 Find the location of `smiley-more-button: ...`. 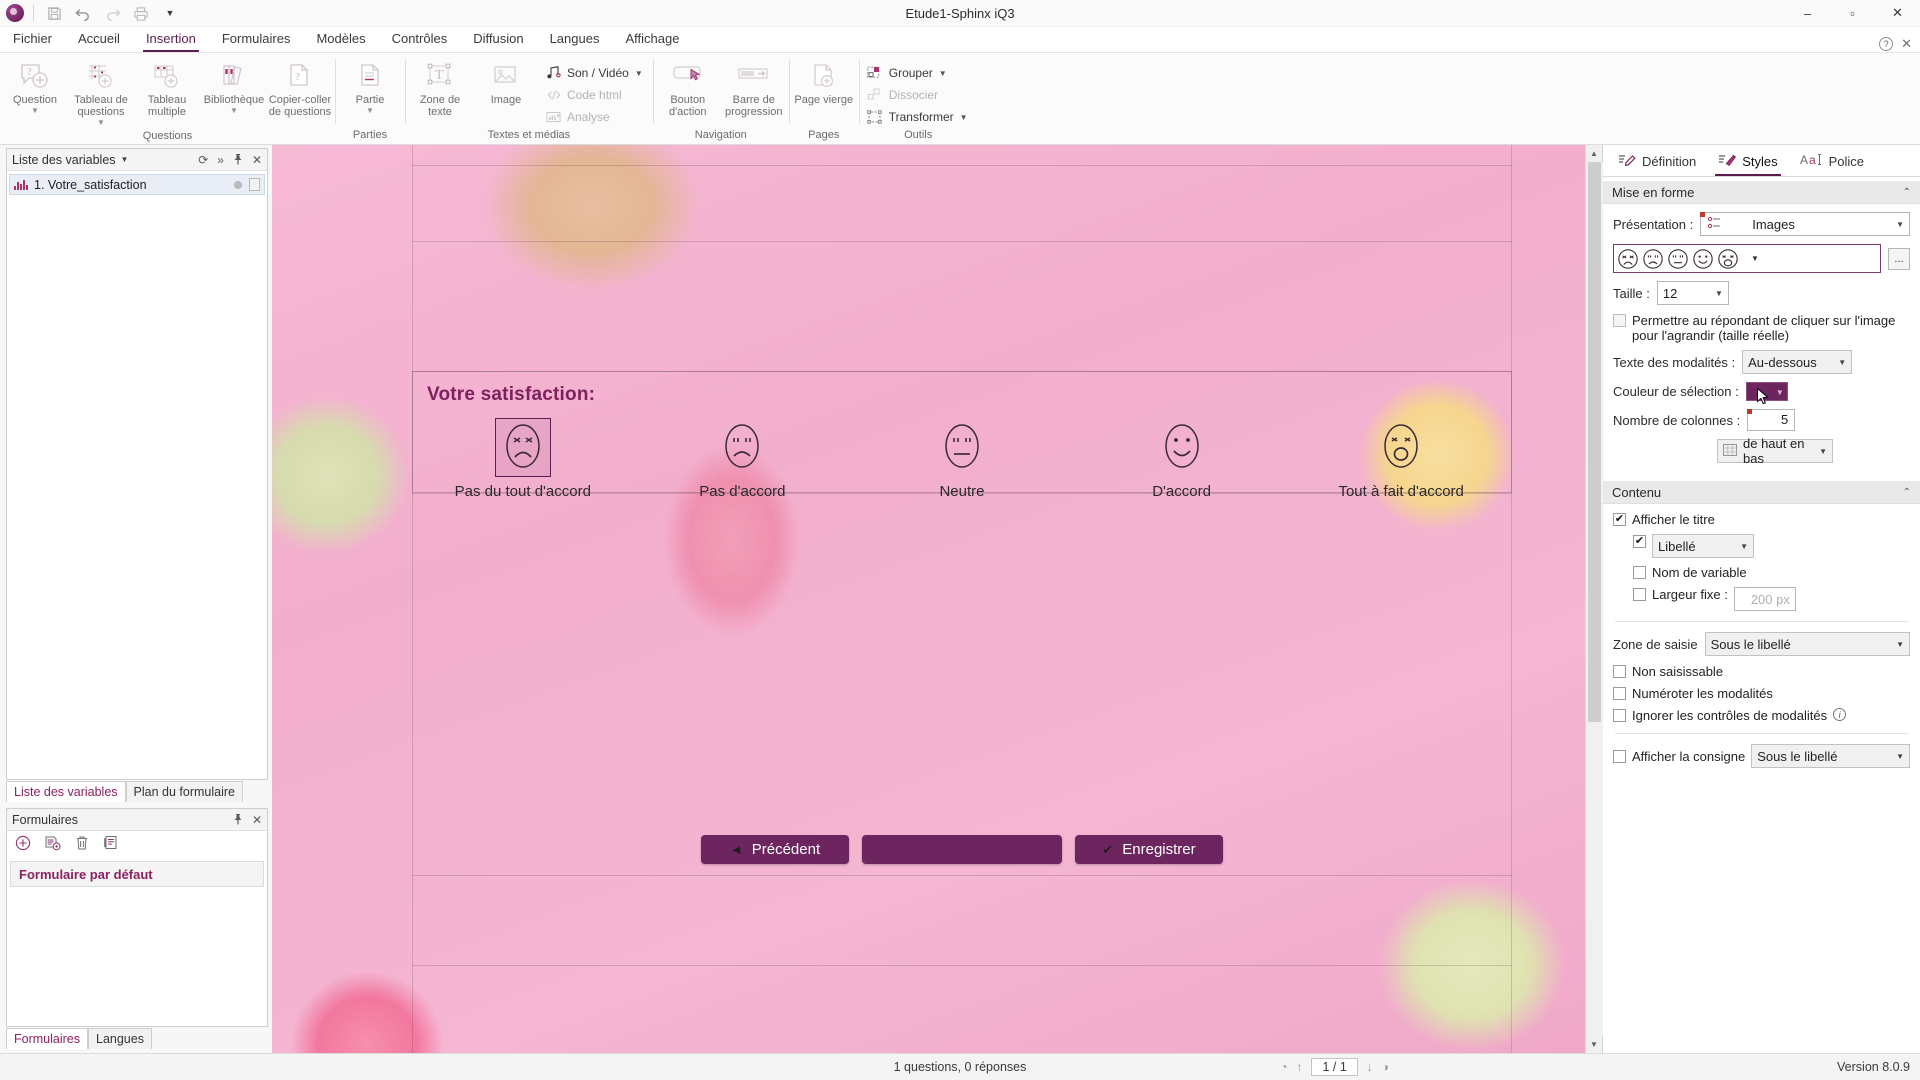

smiley-more-button: ... is located at coordinates (1899, 258).